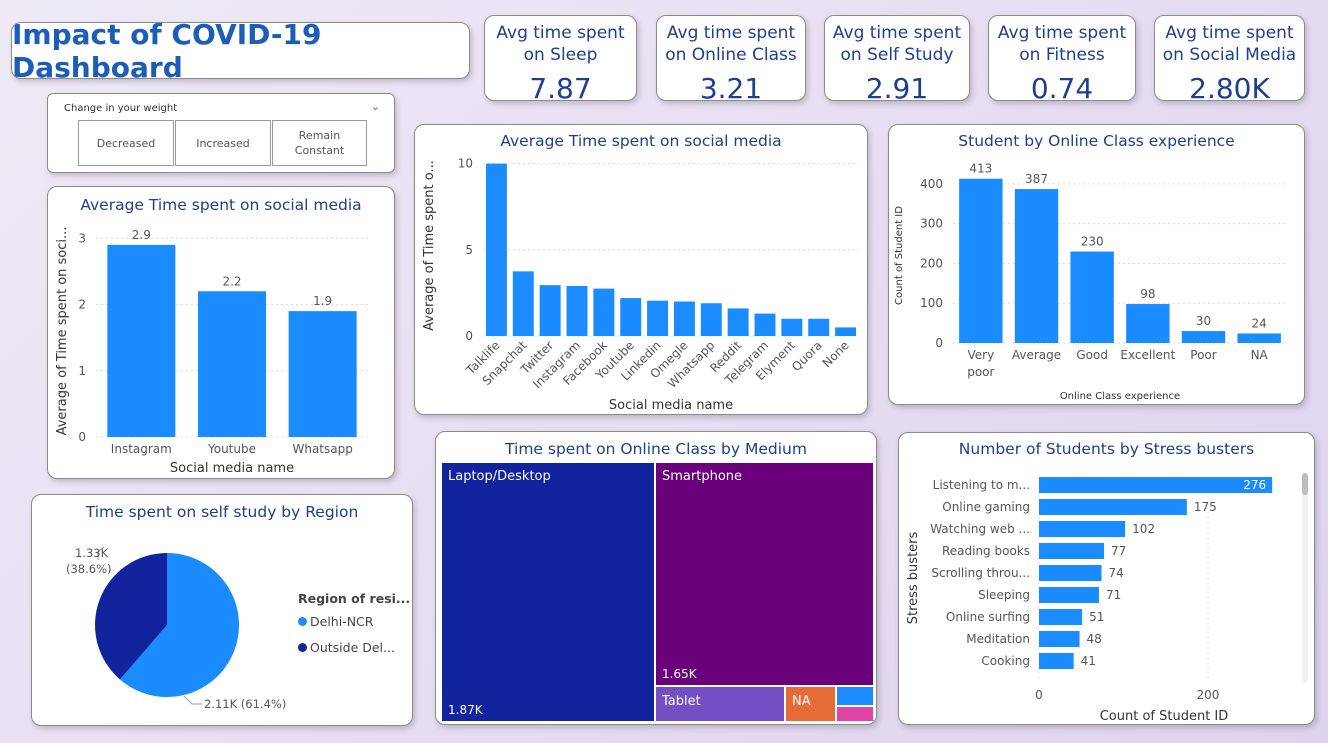 The width and height of the screenshot is (1328, 743). I want to click on y-tick-label: 200, so click(931, 263).